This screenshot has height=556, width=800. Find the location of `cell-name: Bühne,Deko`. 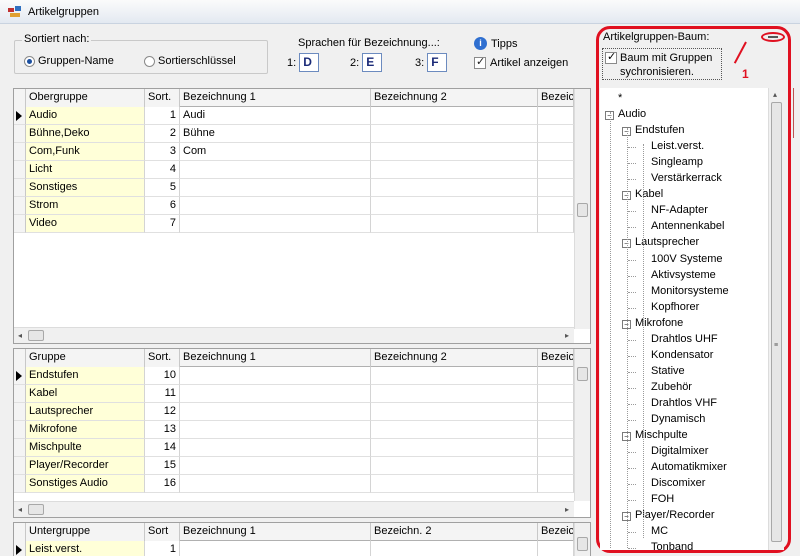

cell-name: Bühne,Deko is located at coordinates (85, 134).